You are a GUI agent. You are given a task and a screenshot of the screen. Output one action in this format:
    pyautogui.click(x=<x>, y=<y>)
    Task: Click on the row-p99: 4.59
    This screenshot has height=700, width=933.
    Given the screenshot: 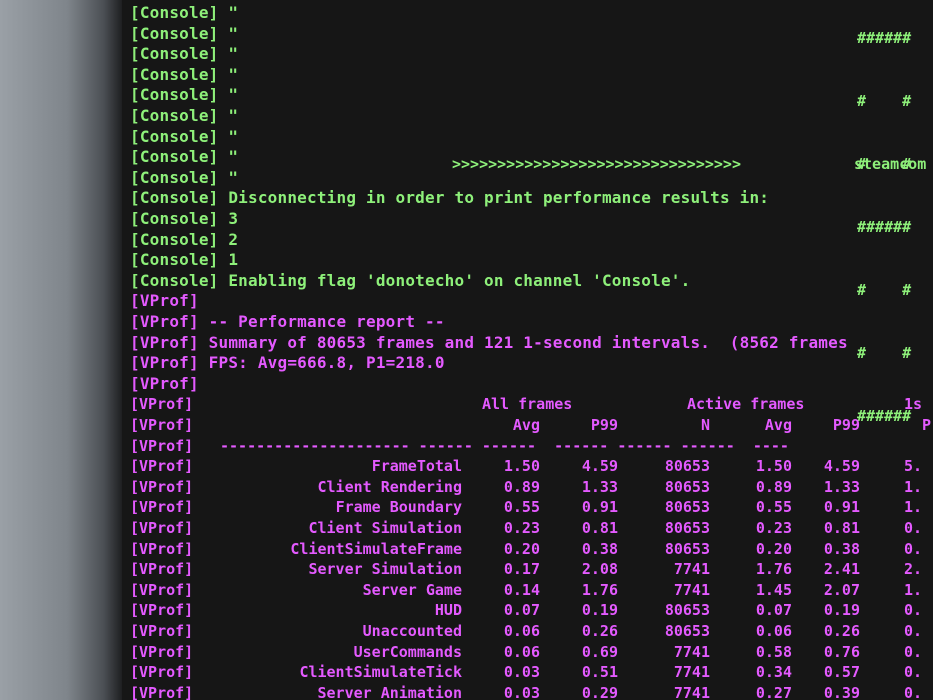 What is the action you would take?
    pyautogui.click(x=599, y=466)
    